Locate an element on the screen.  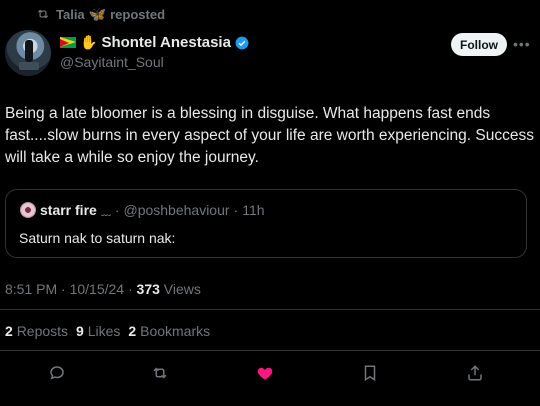
quoted-time: 11h is located at coordinates (253, 210).